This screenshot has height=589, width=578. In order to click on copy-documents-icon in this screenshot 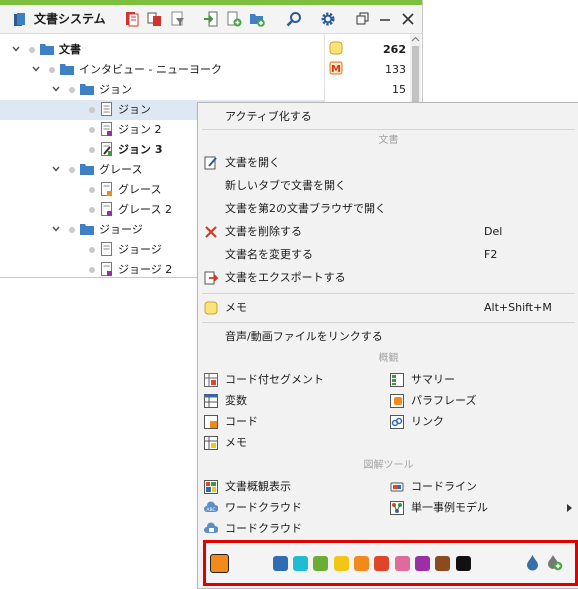, I will do `click(155, 19)`.